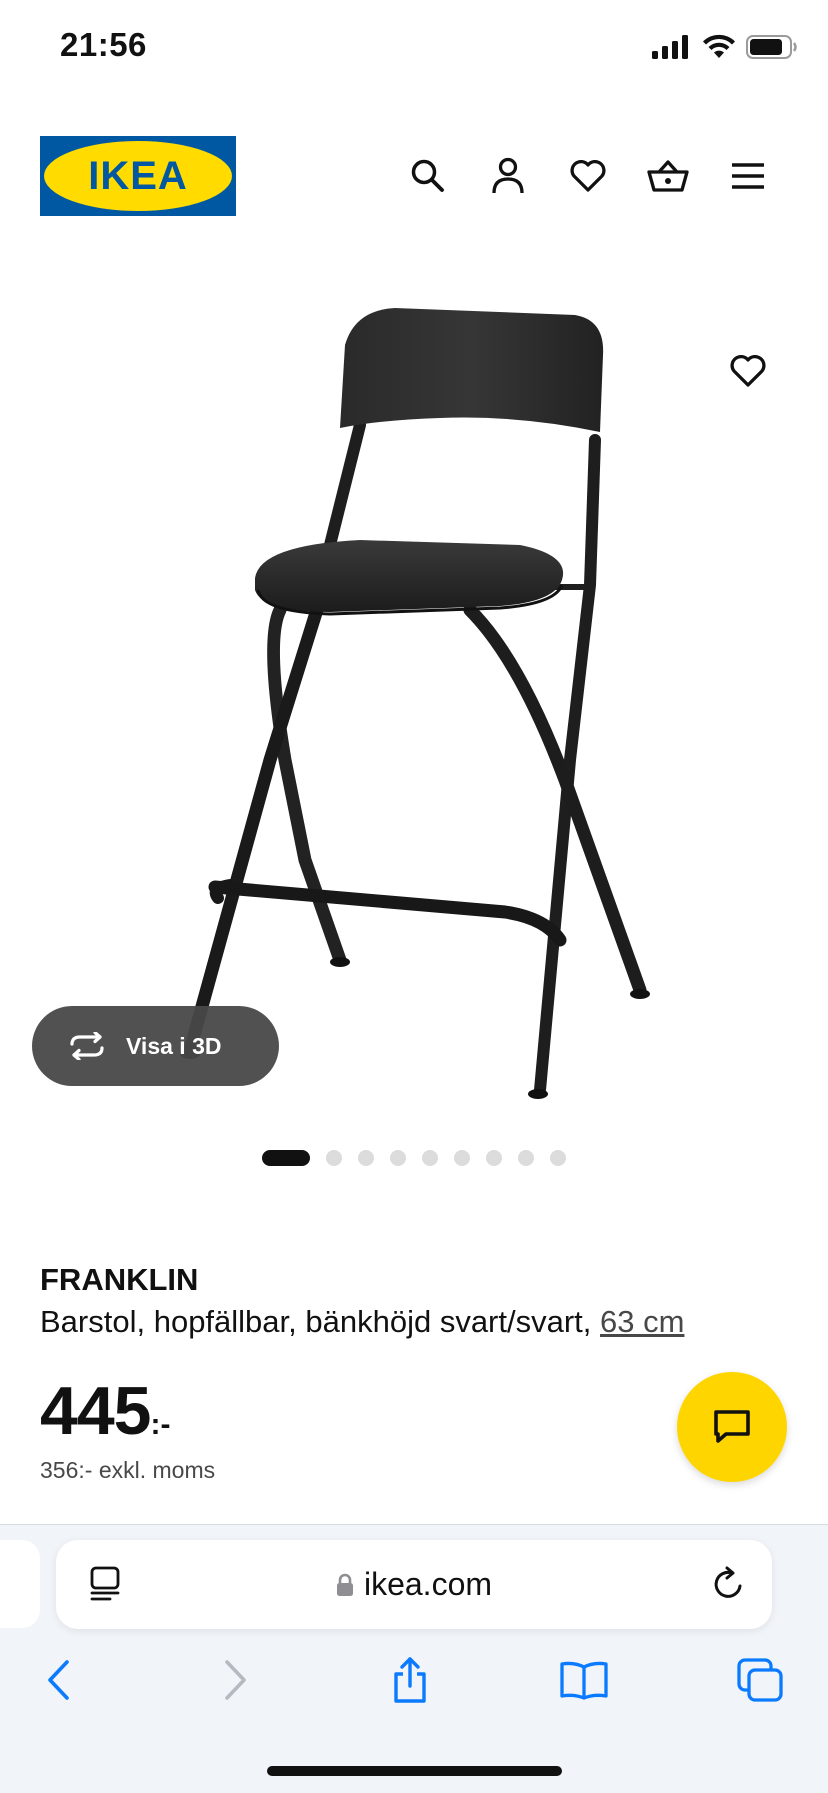 This screenshot has height=1793, width=828. I want to click on ikea-logo-text: IKEA, so click(138, 176).